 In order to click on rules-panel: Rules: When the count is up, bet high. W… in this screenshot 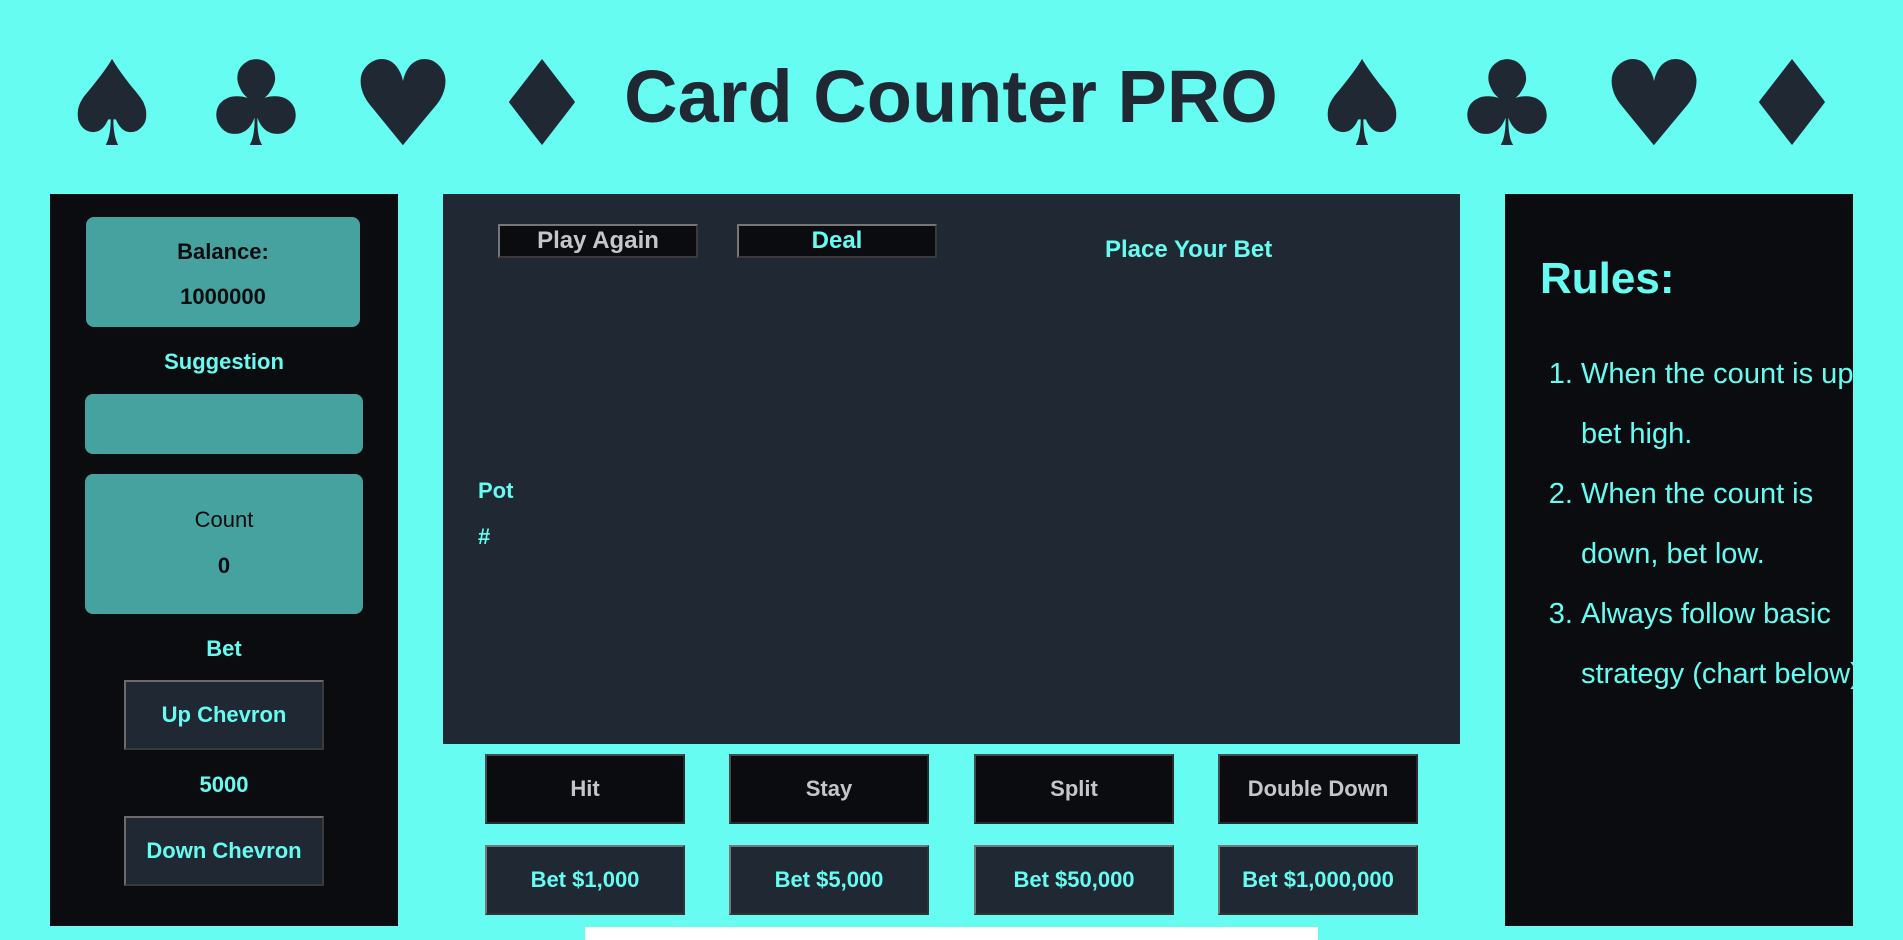, I will do `click(1686, 560)`.